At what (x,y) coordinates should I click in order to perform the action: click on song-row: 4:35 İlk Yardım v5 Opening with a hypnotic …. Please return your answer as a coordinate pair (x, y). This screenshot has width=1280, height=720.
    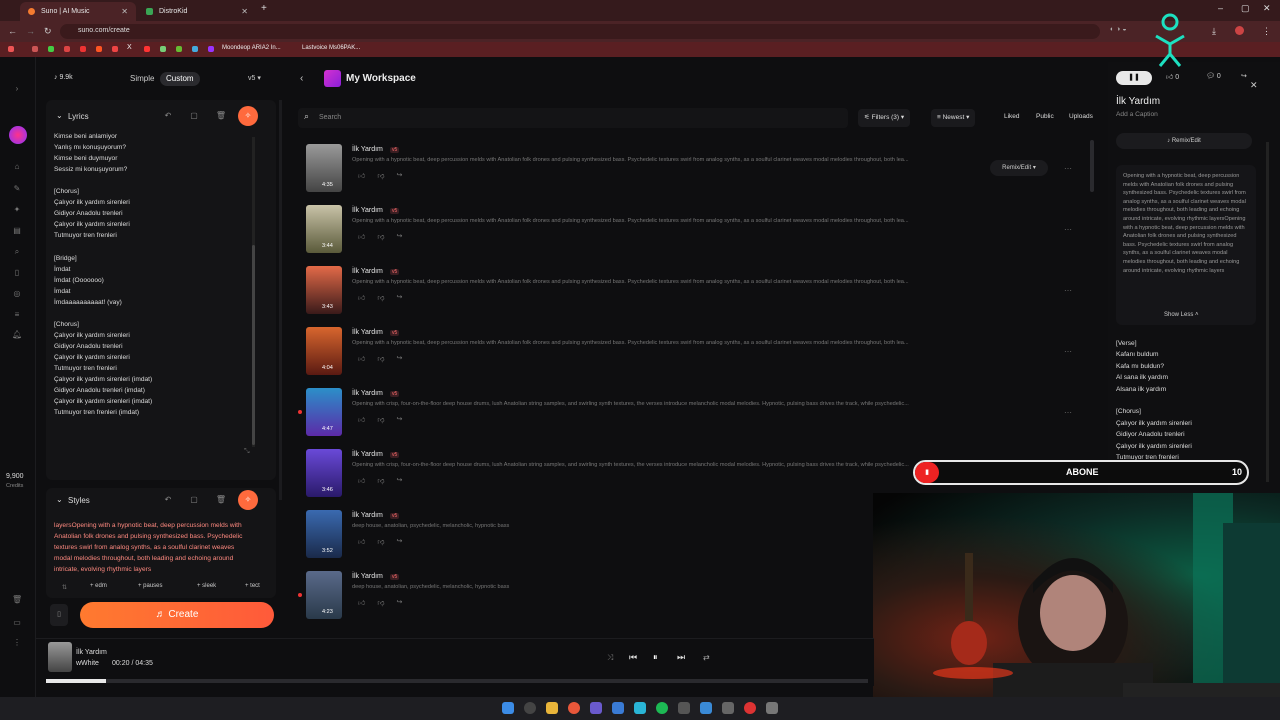
    Looking at the image, I should click on (696, 174).